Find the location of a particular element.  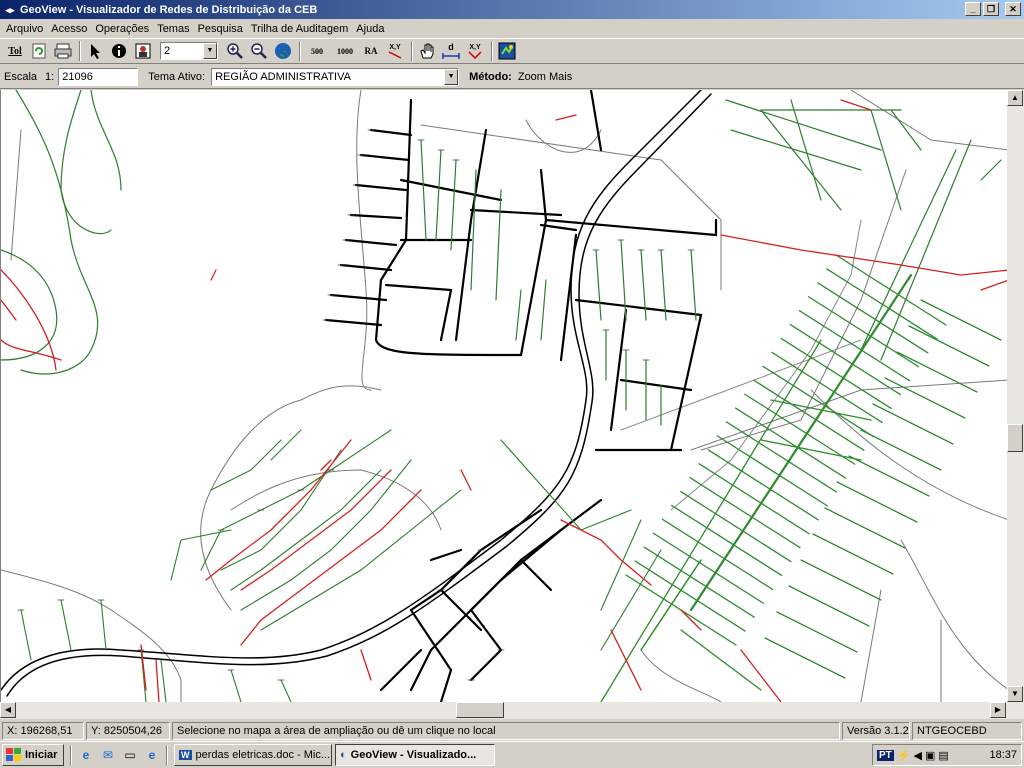

scroll-right-icon: ▶ is located at coordinates (998, 710).